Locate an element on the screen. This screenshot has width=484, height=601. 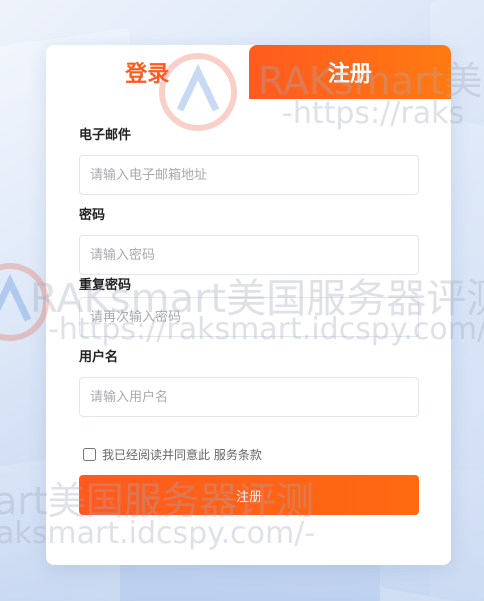
auth-tabs: 登录 注册 is located at coordinates (248, 72).